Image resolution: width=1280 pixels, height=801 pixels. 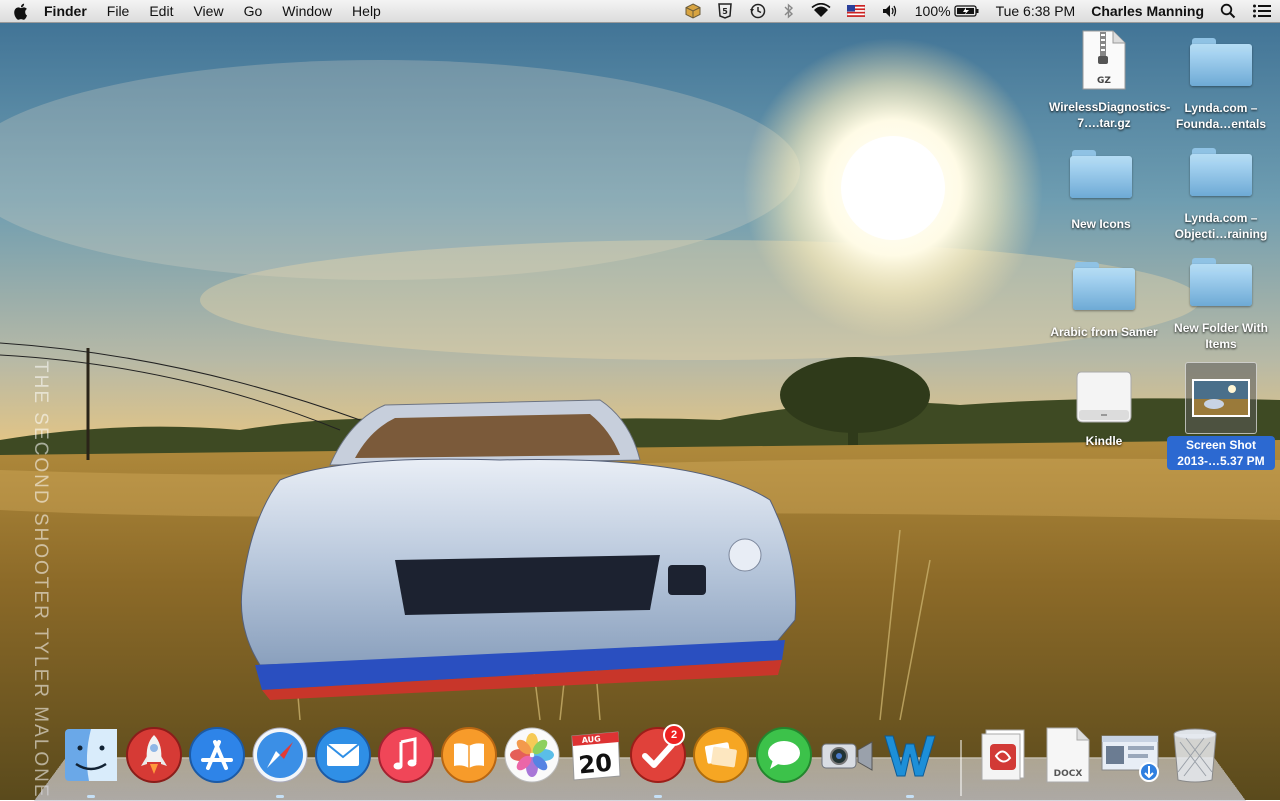 I want to click on speaker-icon, so click(x=889, y=11).